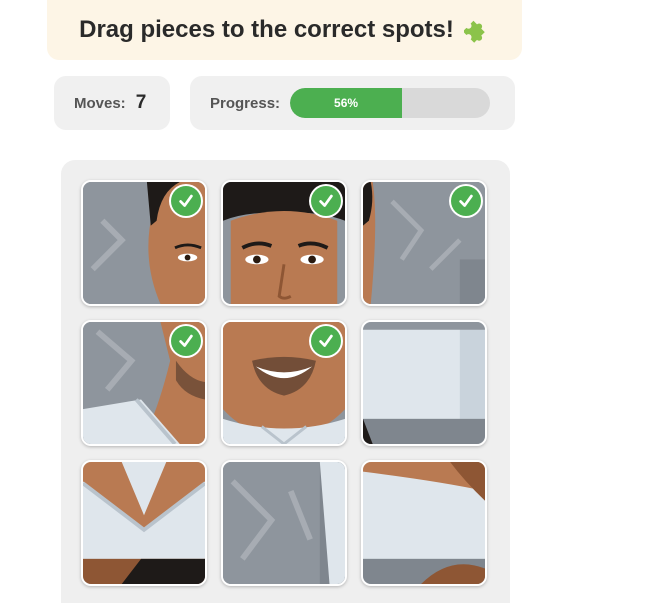 The height and width of the screenshot is (603, 656). I want to click on moves-count: 7, so click(141, 102).